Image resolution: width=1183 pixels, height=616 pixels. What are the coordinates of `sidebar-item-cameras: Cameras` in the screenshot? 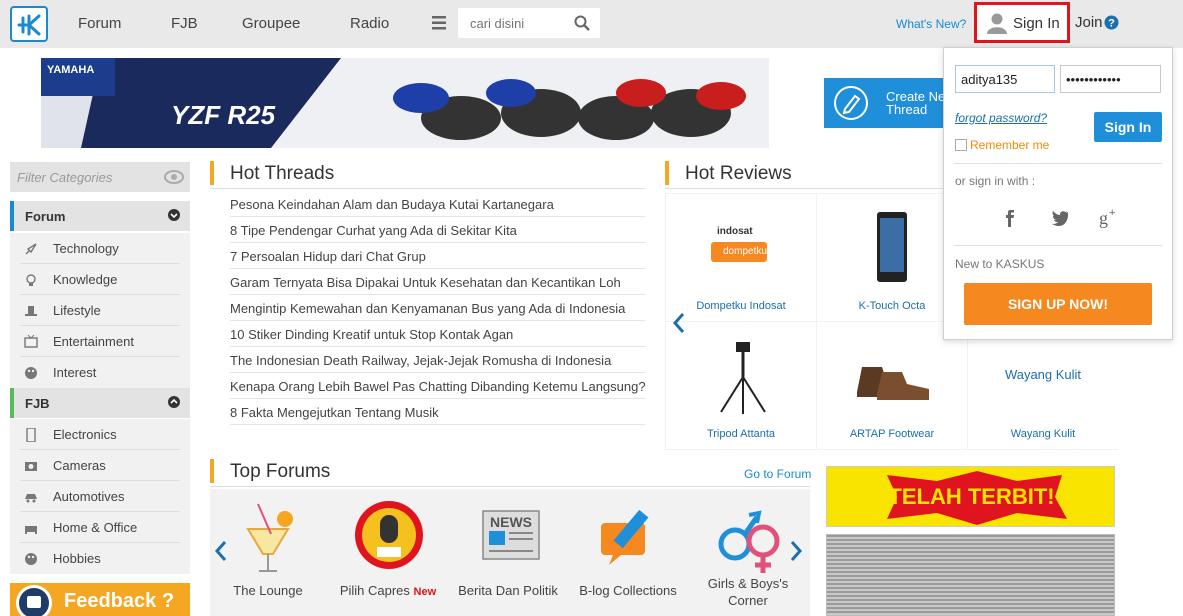 It's located at (100, 465).